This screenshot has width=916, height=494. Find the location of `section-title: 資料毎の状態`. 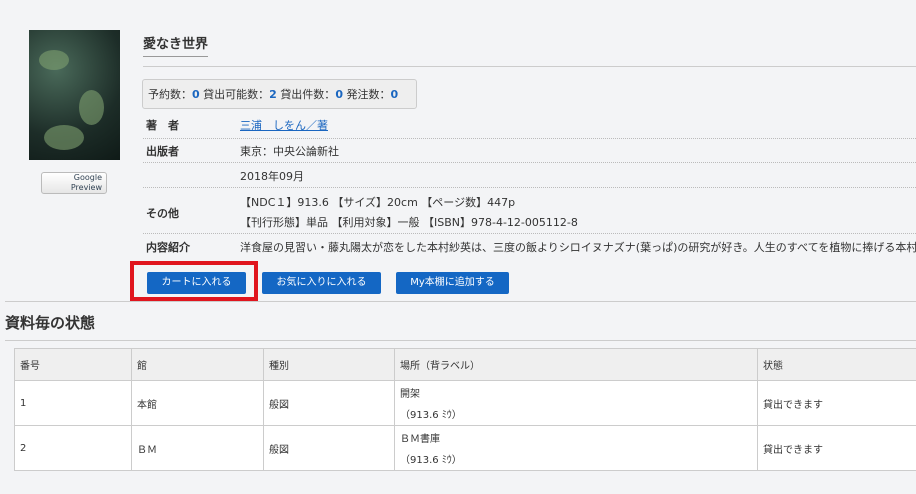

section-title: 資料毎の状態 is located at coordinates (50, 323).